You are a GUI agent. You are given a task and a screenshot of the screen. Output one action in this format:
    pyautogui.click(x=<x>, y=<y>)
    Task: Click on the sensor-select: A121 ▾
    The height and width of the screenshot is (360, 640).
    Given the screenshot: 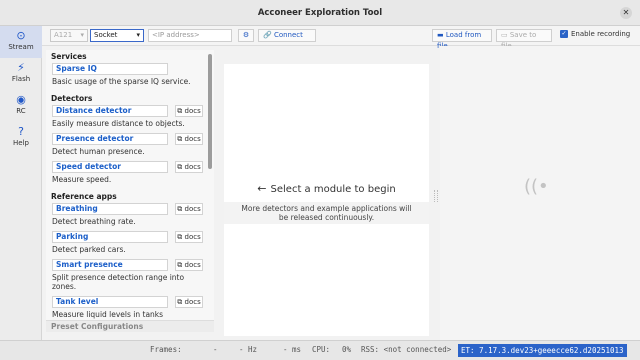 What is the action you would take?
    pyautogui.click(x=69, y=35)
    